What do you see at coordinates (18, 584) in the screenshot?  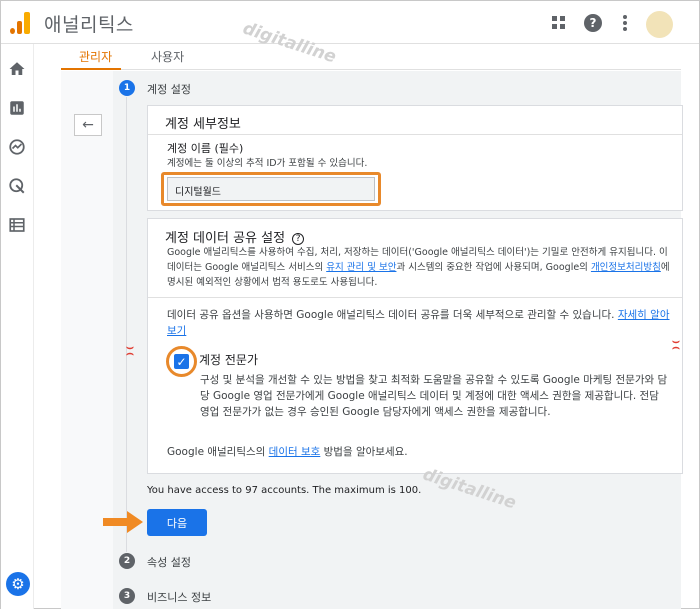 I see `admin-gear-icon: ⚙` at bounding box center [18, 584].